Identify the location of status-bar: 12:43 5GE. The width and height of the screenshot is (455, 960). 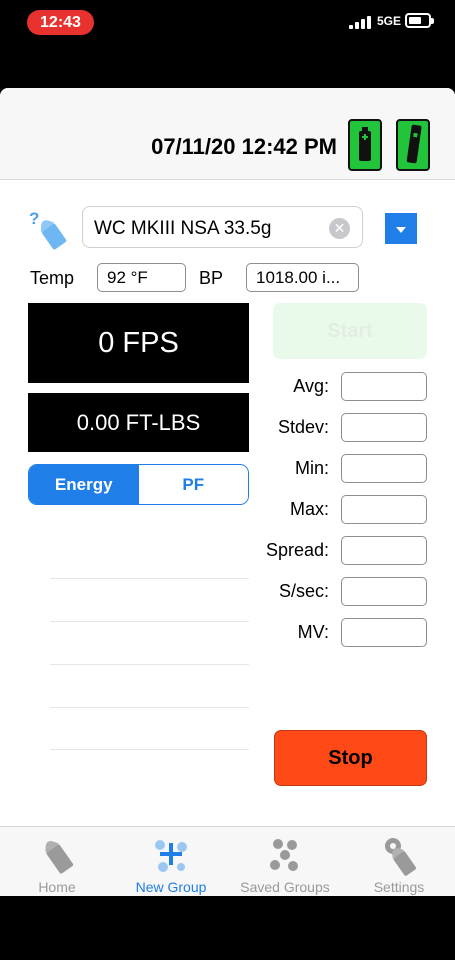
(227, 23).